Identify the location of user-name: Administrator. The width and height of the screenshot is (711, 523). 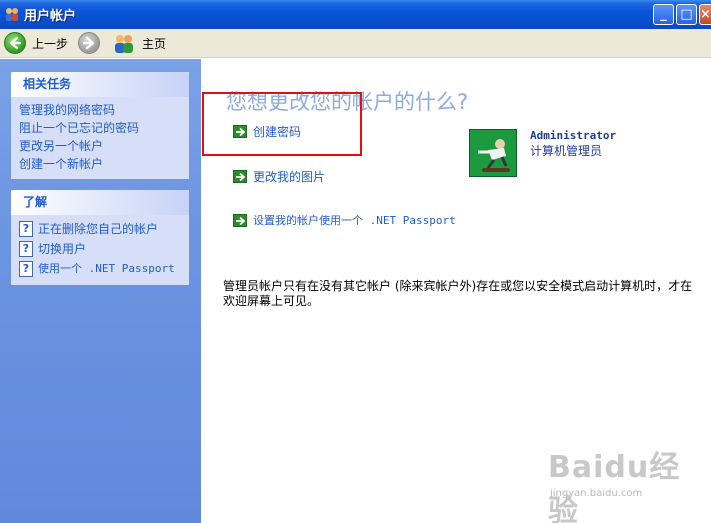
(573, 135).